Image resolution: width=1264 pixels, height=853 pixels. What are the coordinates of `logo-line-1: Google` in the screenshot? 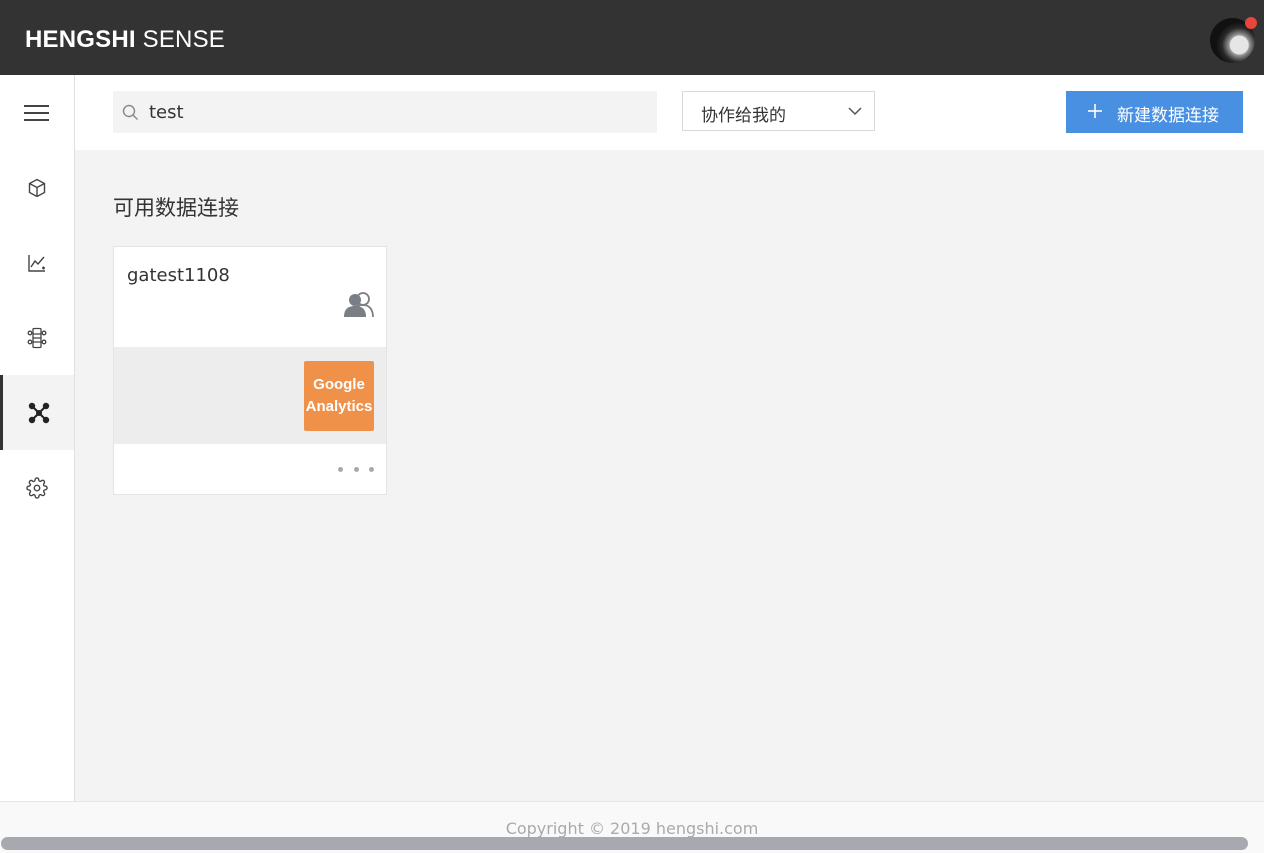 It's located at (339, 384).